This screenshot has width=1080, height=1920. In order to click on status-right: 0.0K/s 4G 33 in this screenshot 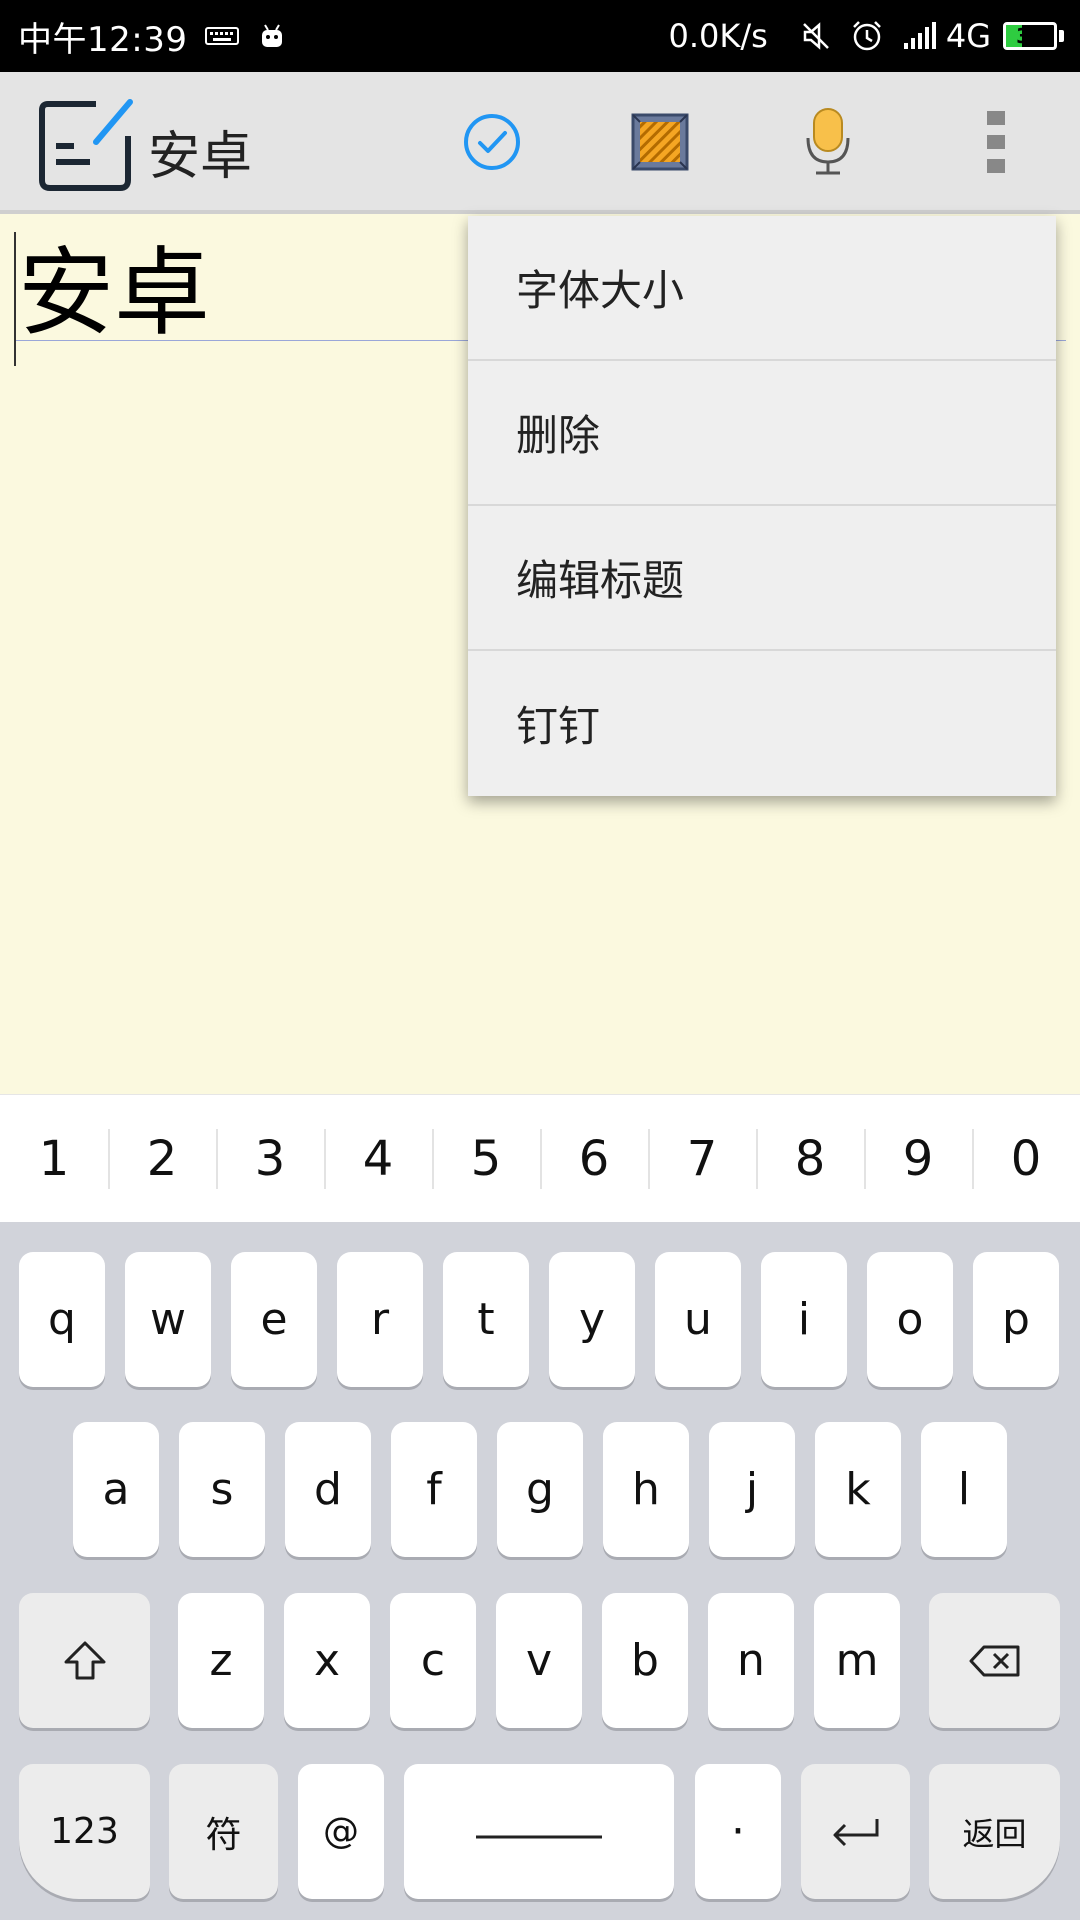, I will do `click(866, 36)`.